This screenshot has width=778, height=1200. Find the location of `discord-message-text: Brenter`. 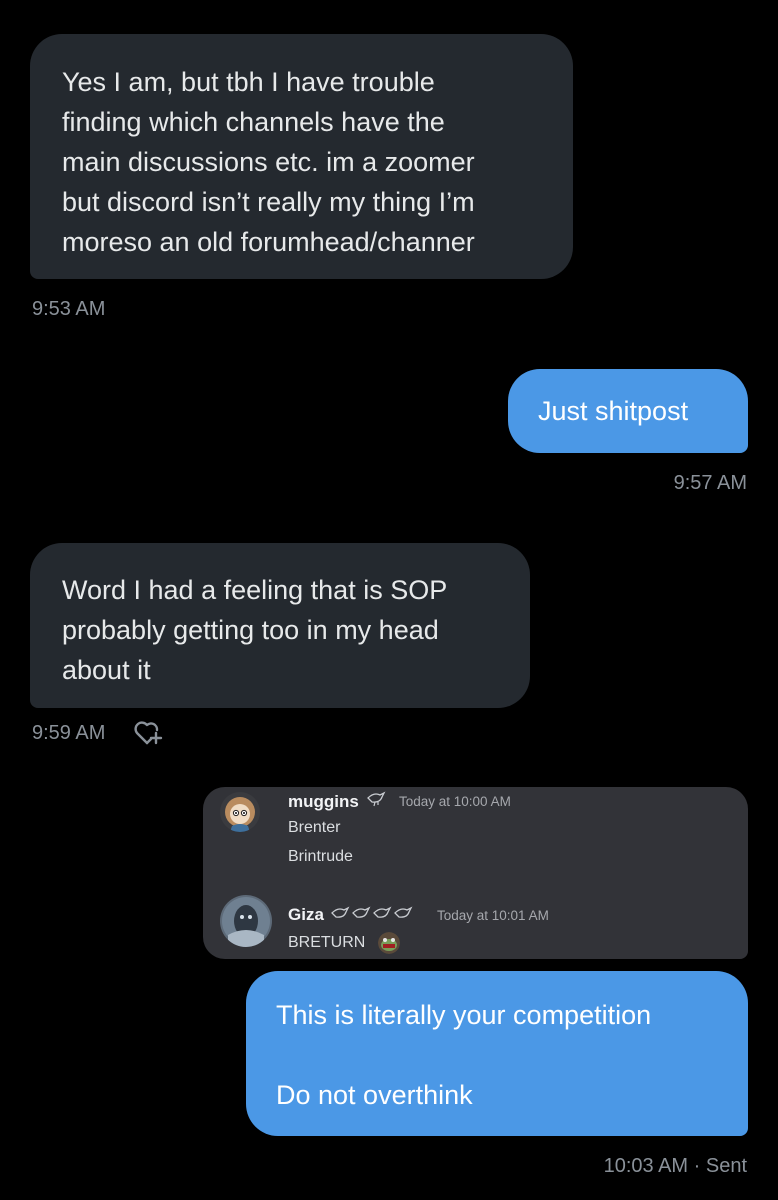

discord-message-text: Brenter is located at coordinates (314, 827).